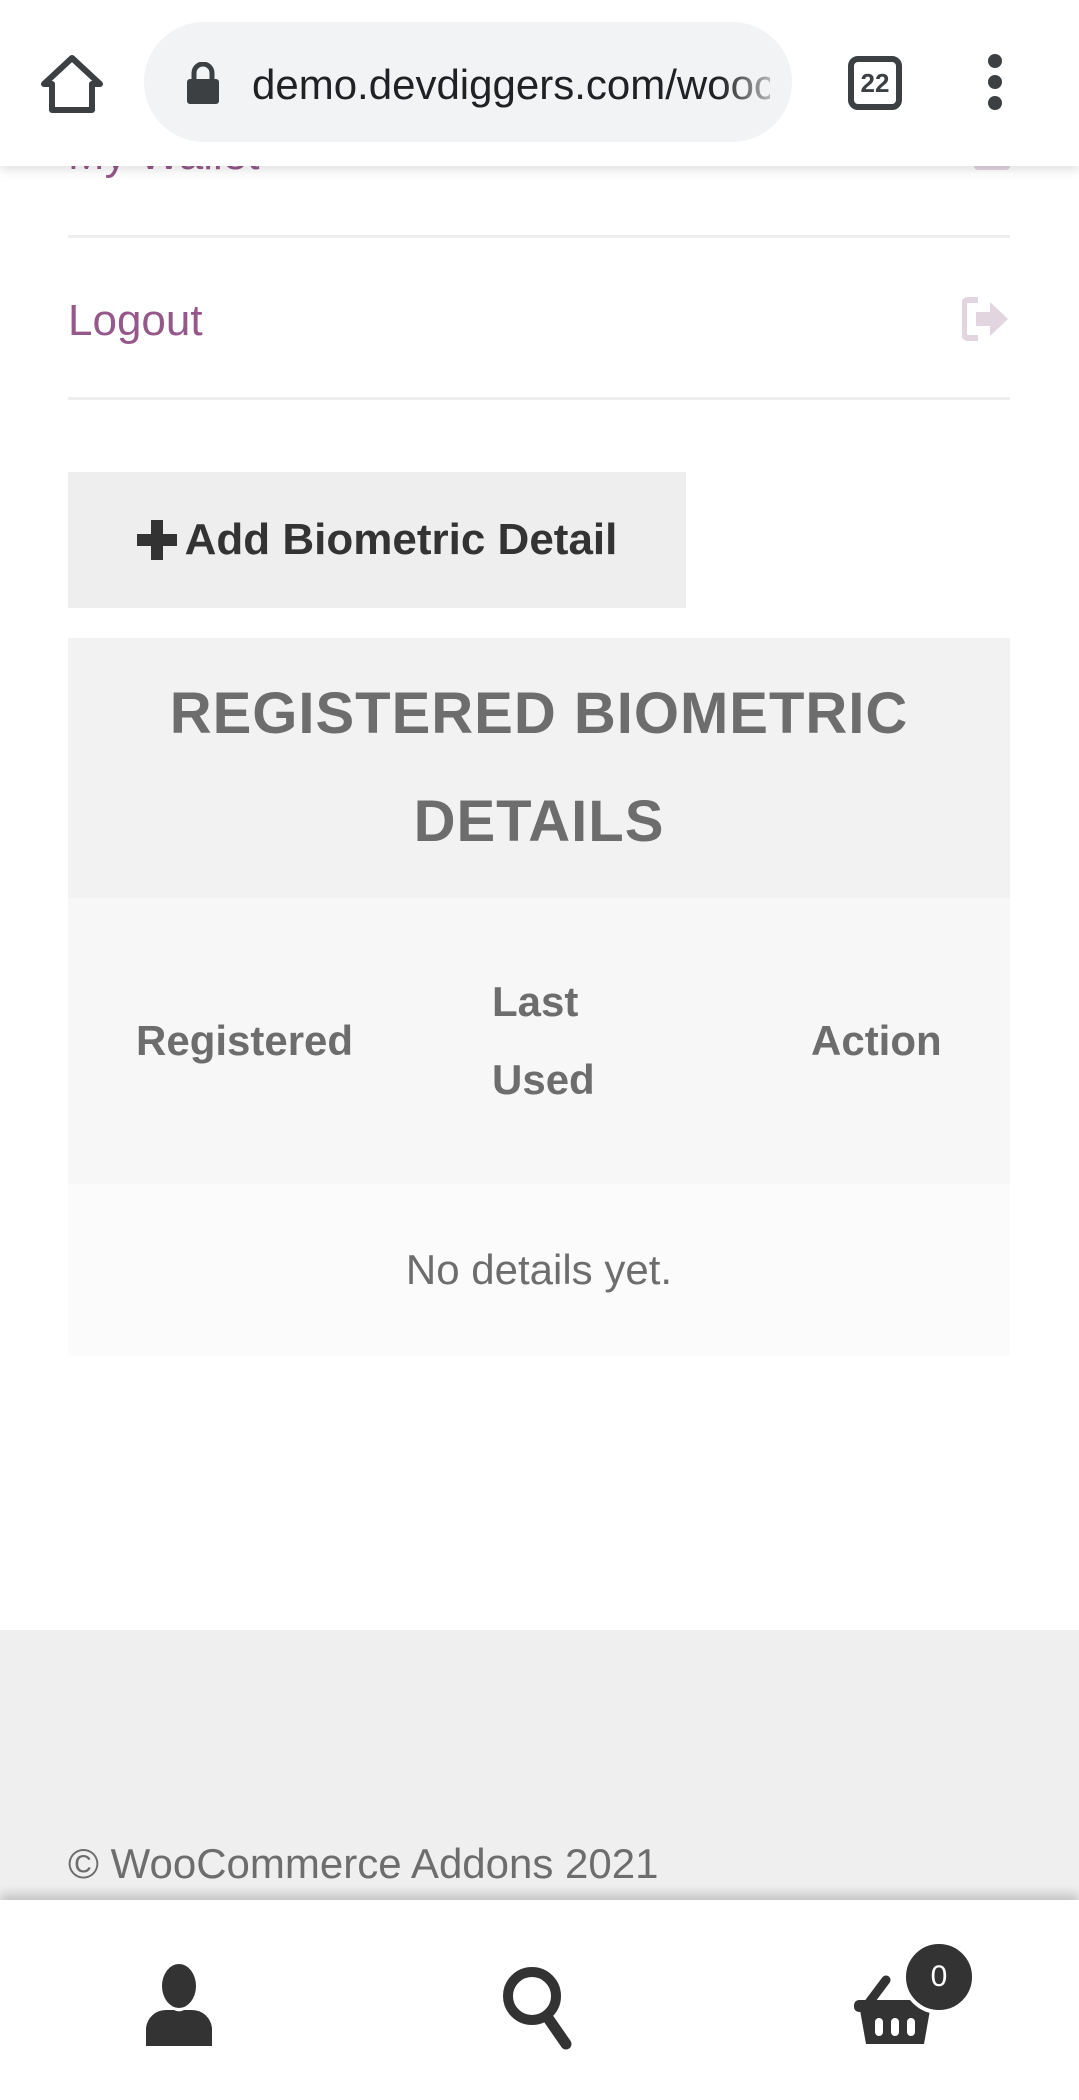  Describe the element at coordinates (537, 2008) in the screenshot. I see `search-icon` at that location.